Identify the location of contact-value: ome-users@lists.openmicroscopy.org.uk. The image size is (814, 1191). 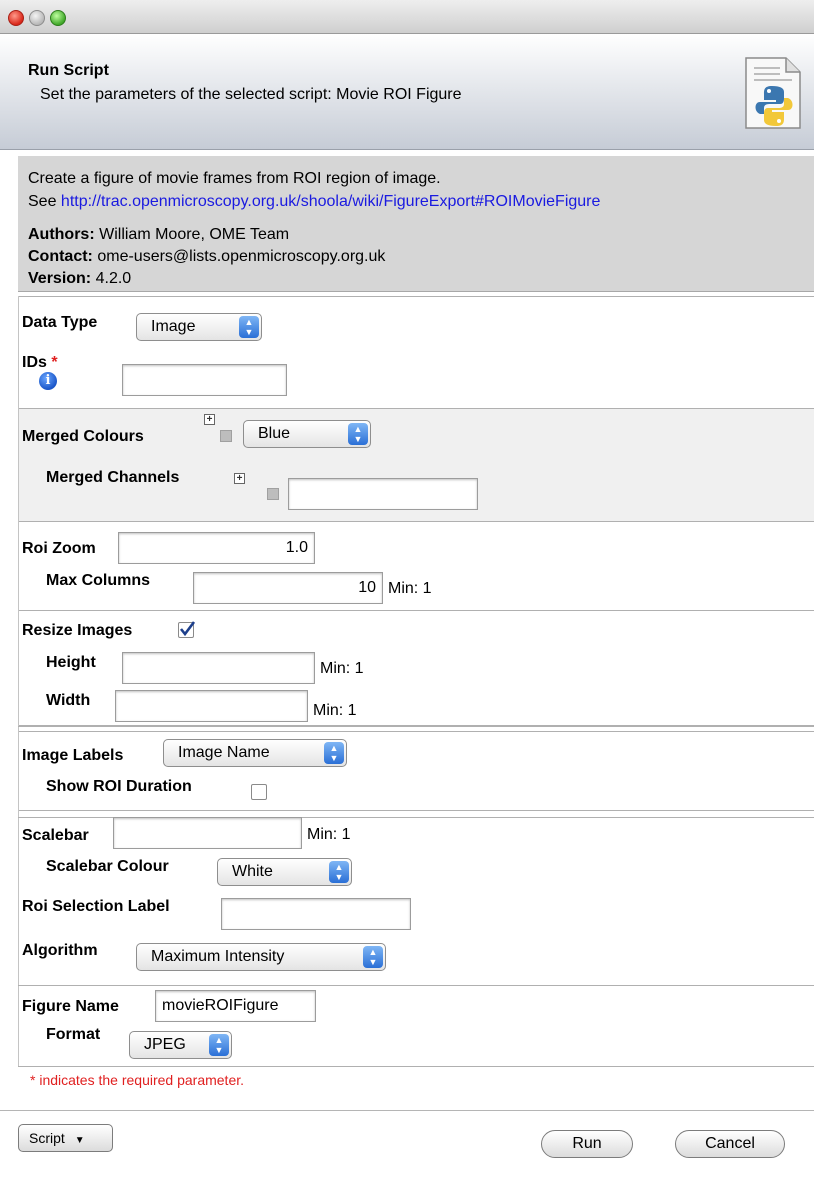
(241, 256).